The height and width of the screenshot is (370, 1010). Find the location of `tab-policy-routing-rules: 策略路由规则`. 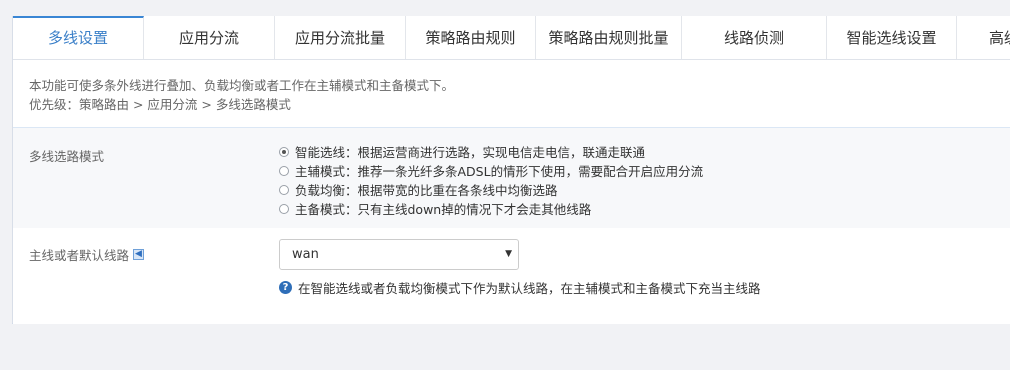

tab-policy-routing-rules: 策略路由规则 is located at coordinates (471, 37).